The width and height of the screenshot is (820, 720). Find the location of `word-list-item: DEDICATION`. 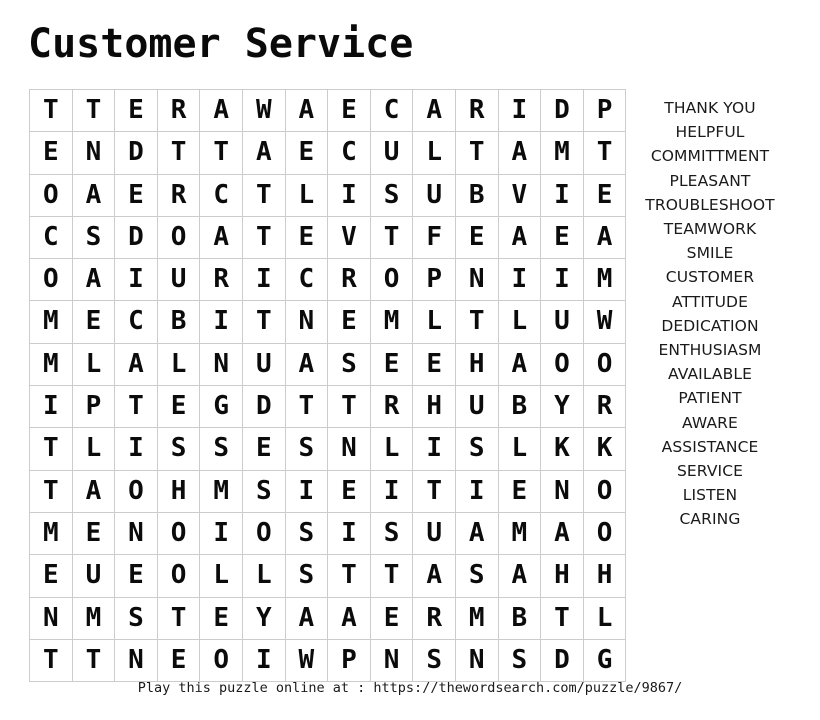

word-list-item: DEDICATION is located at coordinates (710, 326).